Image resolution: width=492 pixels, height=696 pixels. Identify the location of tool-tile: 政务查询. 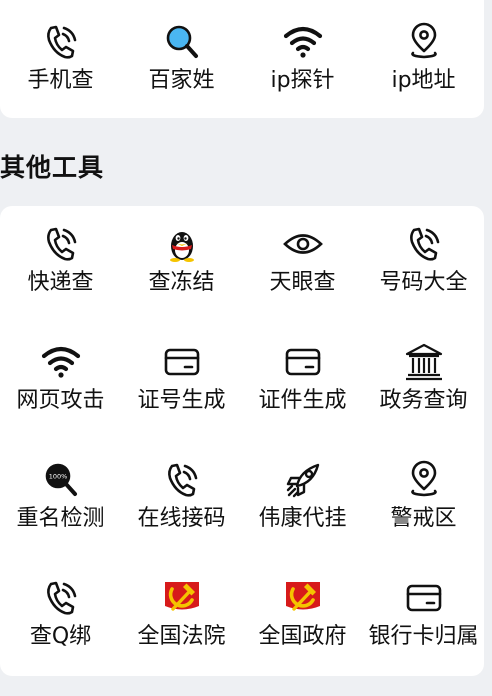
(423, 401).